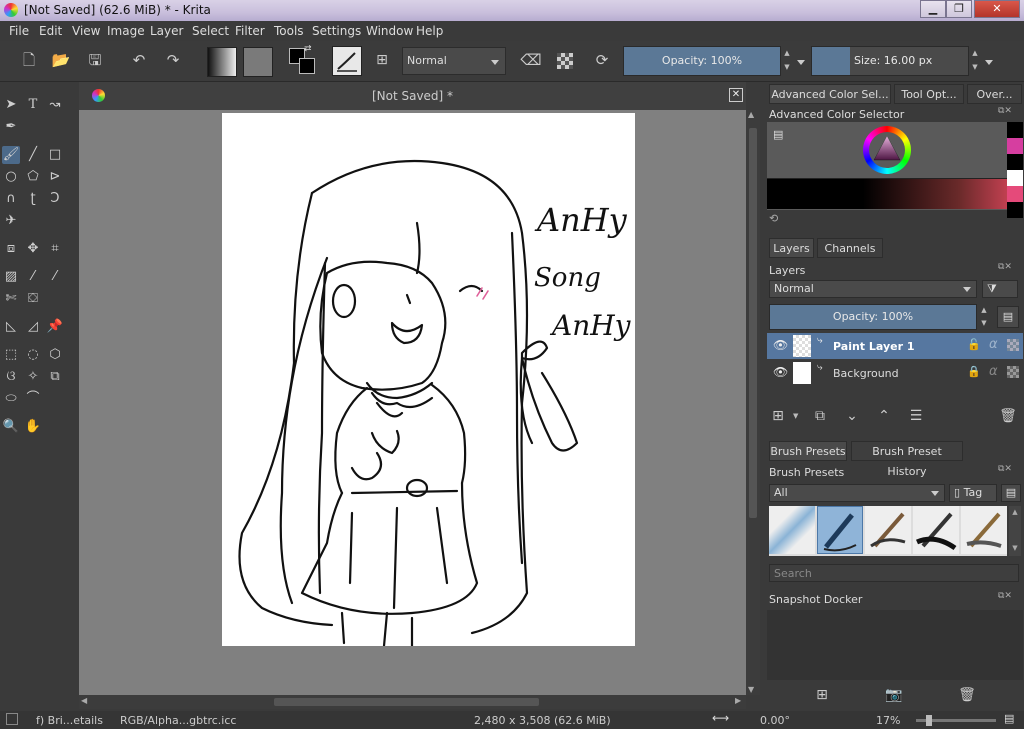 The width and height of the screenshot is (1024, 729). What do you see at coordinates (720, 718) in the screenshot?
I see `rotation-reset-icon: ⟷` at bounding box center [720, 718].